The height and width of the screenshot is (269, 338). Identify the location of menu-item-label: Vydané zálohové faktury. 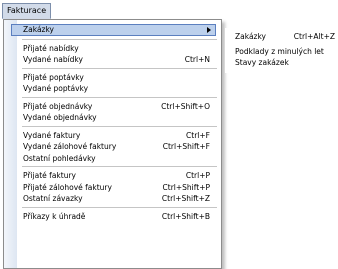
(70, 146).